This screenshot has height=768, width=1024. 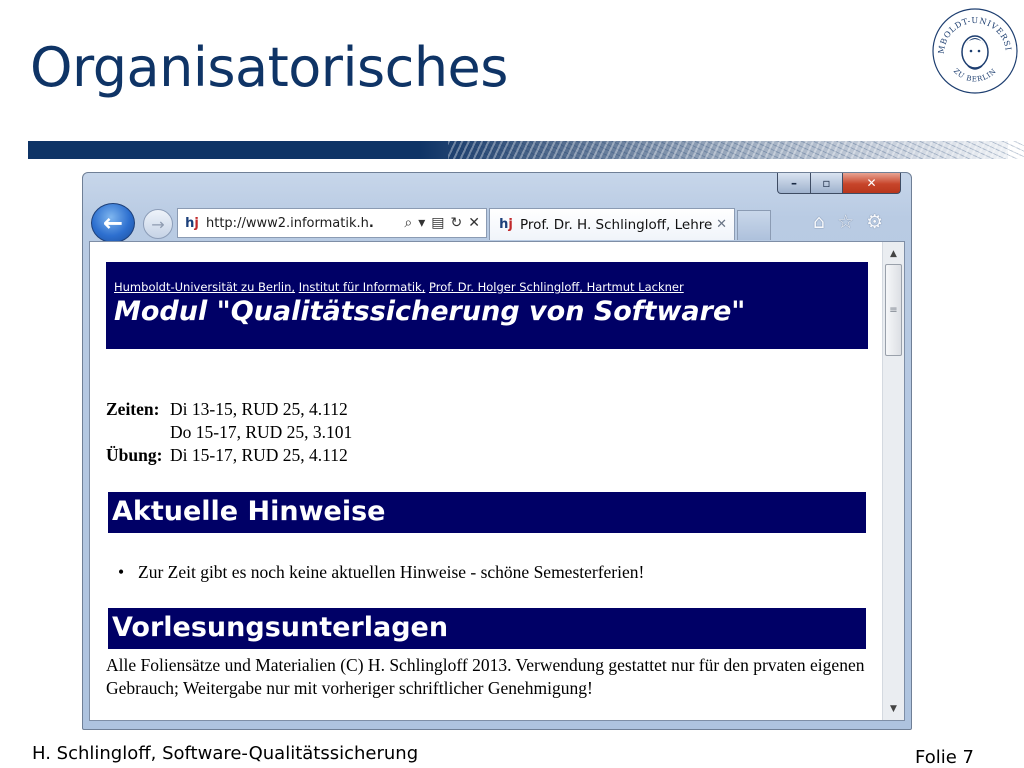 I want to click on schedule-row: Zeiten: Di 13-15, RUD 25, 4.112, so click(x=229, y=409).